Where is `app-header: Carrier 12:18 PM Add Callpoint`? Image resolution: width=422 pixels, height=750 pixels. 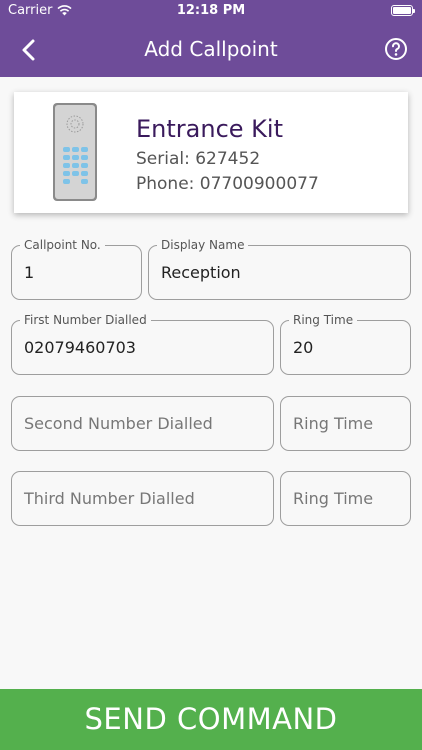
app-header: Carrier 12:18 PM Add Callpoint is located at coordinates (211, 38).